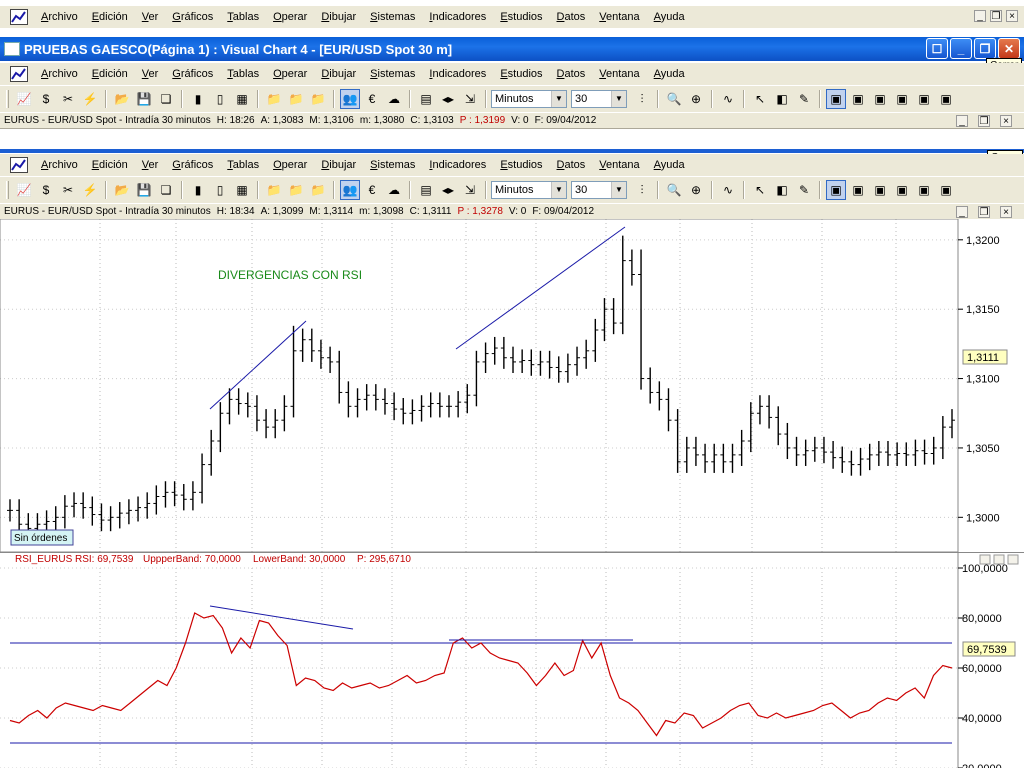 The image size is (1024, 771). What do you see at coordinates (144, 99) in the screenshot?
I see `save-icon: 💾` at bounding box center [144, 99].